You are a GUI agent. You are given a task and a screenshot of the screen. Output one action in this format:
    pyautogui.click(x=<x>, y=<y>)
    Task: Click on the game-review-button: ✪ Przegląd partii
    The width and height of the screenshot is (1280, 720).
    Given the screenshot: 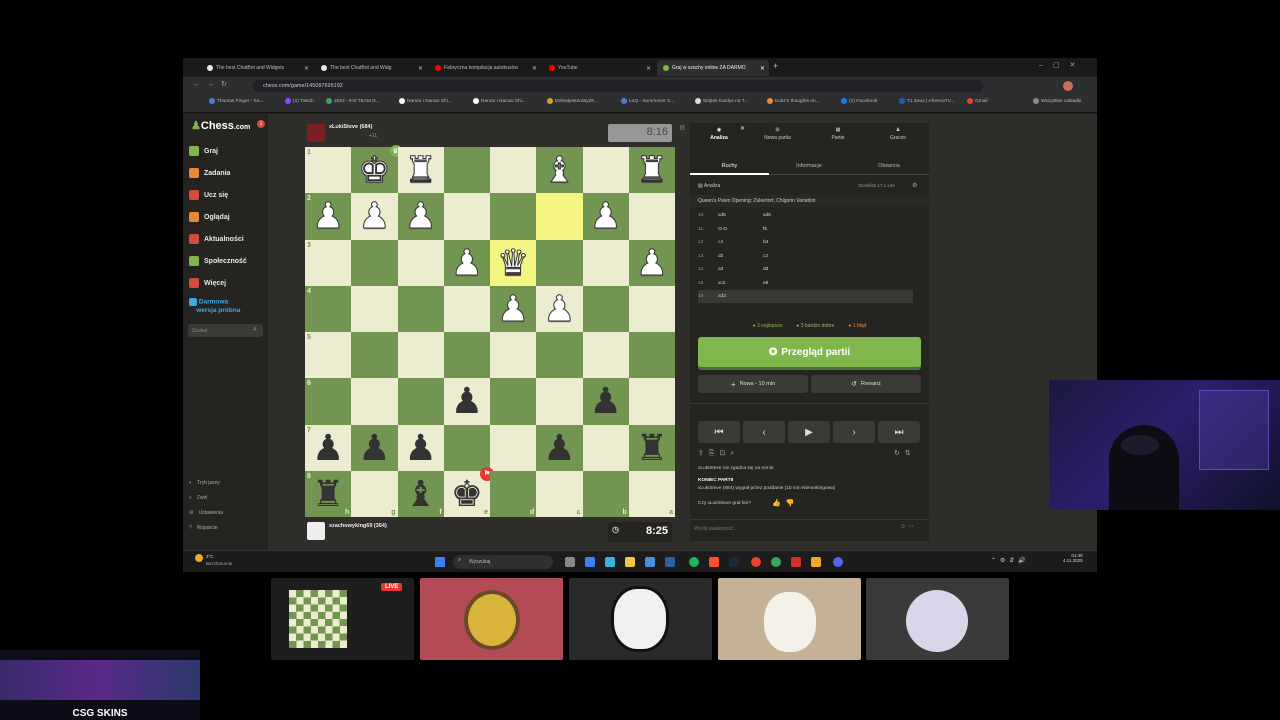 What is the action you would take?
    pyautogui.click(x=809, y=352)
    